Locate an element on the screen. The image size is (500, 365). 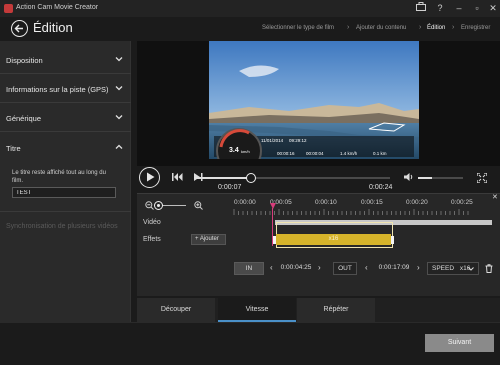
play-button is located at coordinates (149, 177).